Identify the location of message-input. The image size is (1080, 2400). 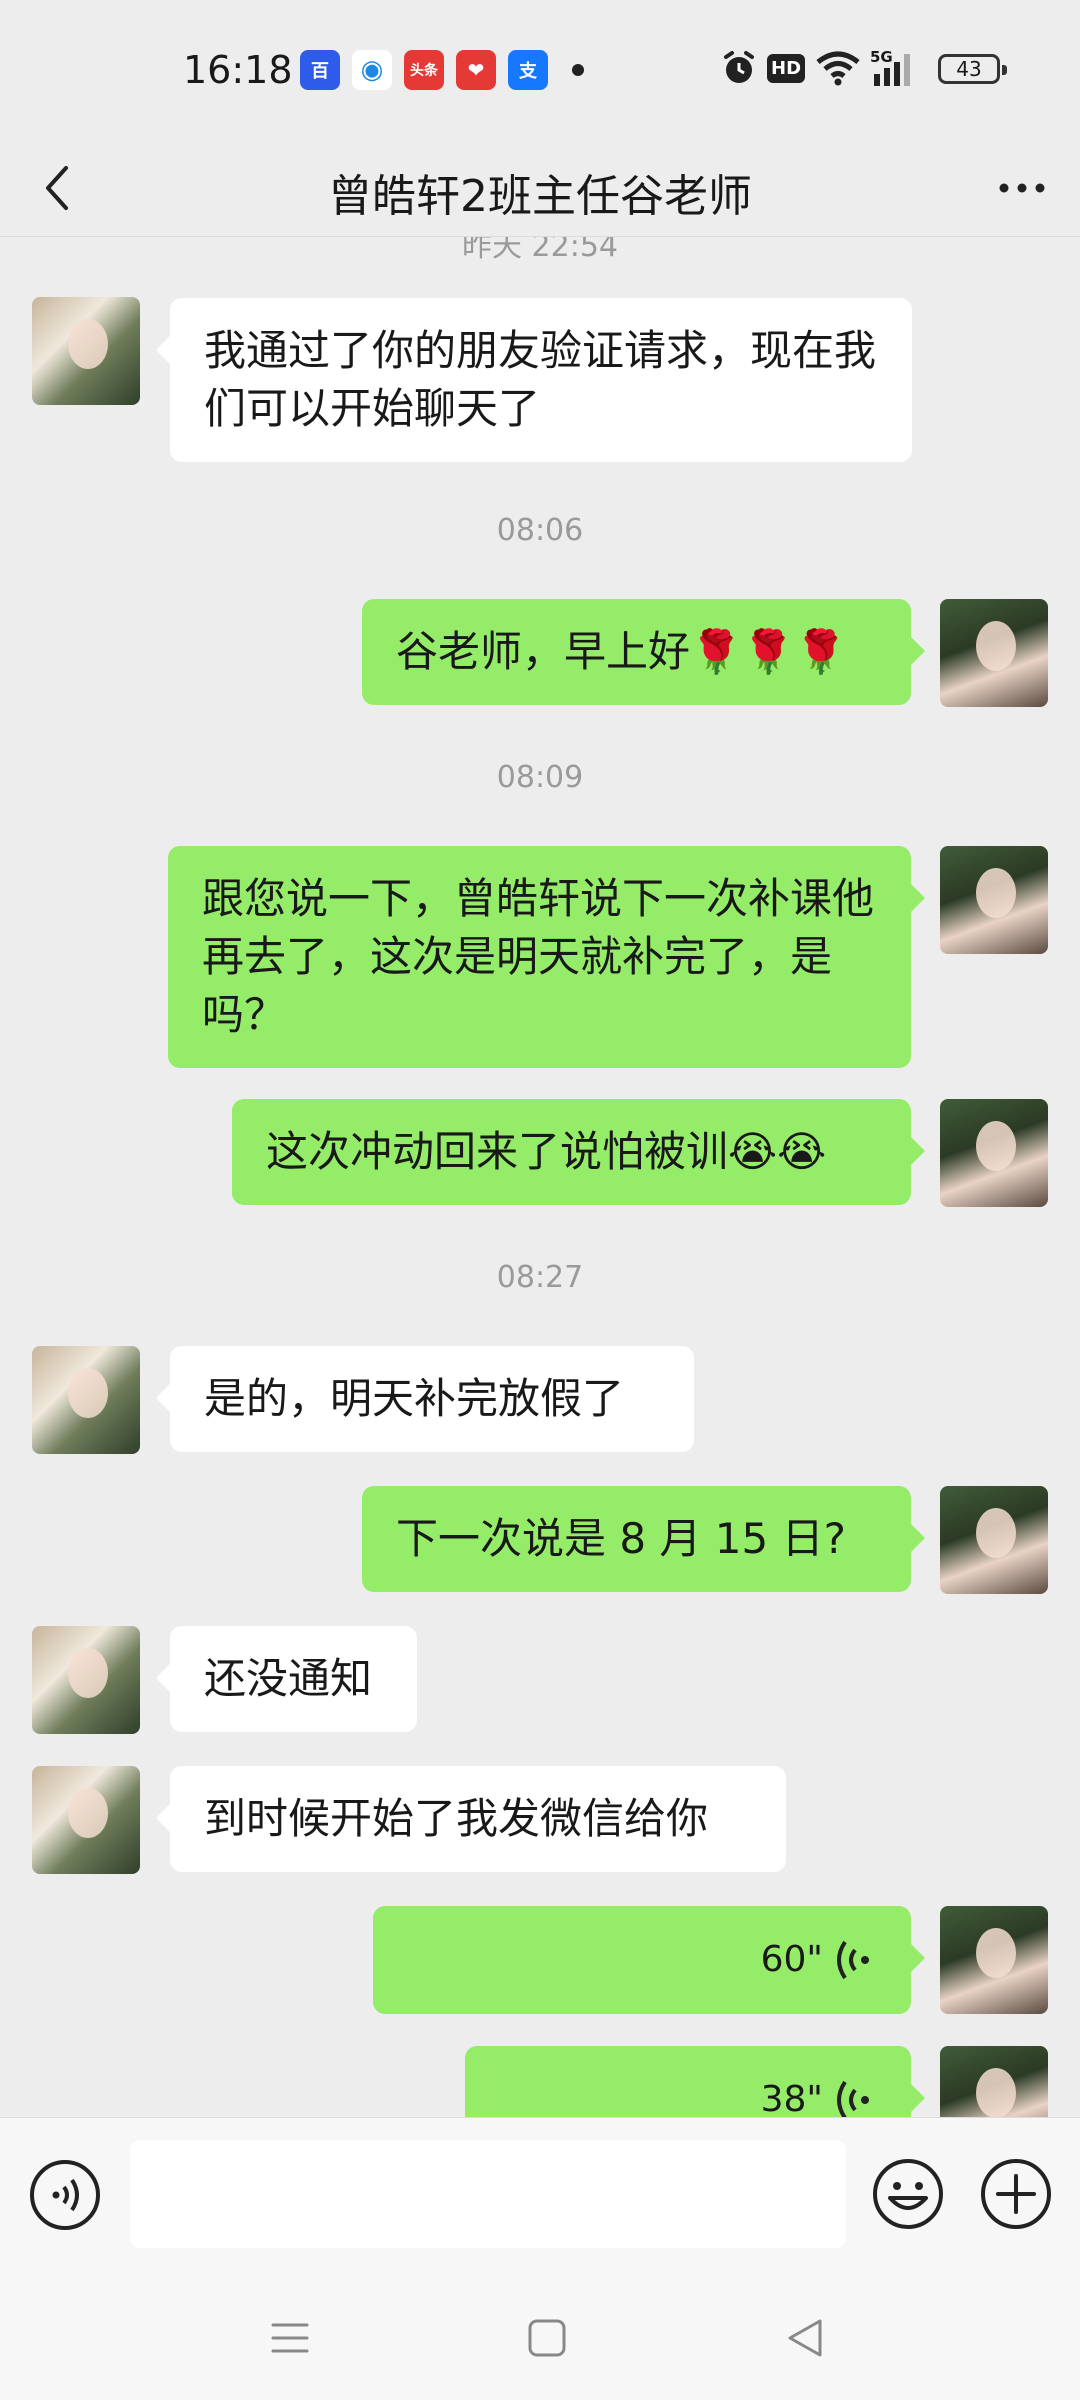
(488, 2194).